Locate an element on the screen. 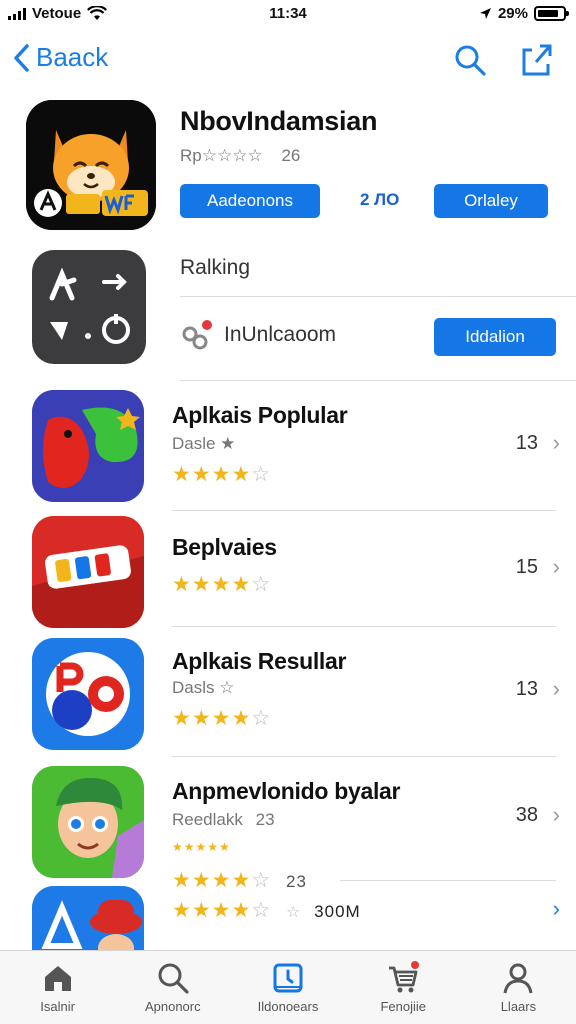 Image resolution: width=576 pixels, height=1024 pixels. featured-size: 2 ЛО is located at coordinates (380, 199).